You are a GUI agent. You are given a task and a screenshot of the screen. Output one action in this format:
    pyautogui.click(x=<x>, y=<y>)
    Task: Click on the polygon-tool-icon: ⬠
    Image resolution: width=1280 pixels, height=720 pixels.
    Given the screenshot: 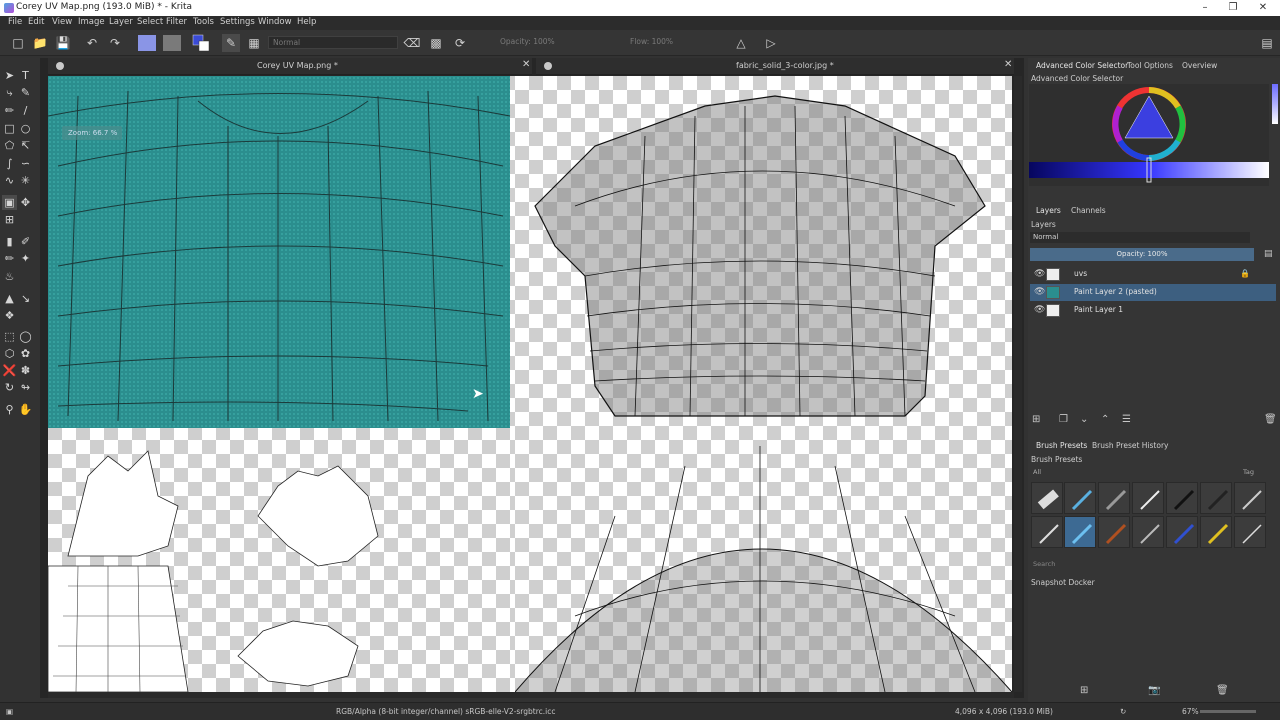 What is the action you would take?
    pyautogui.click(x=9, y=145)
    